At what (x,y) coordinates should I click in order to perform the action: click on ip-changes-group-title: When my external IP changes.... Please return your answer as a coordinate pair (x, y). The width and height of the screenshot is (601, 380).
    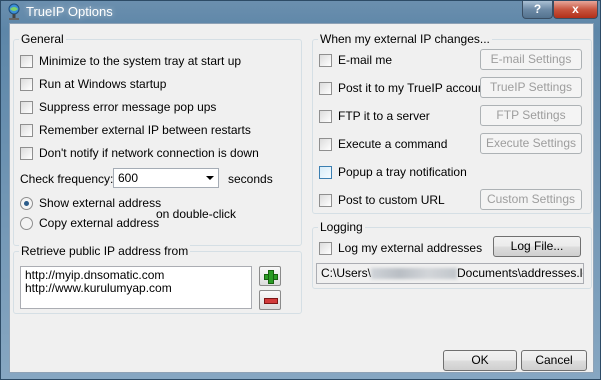
    Looking at the image, I should click on (405, 39).